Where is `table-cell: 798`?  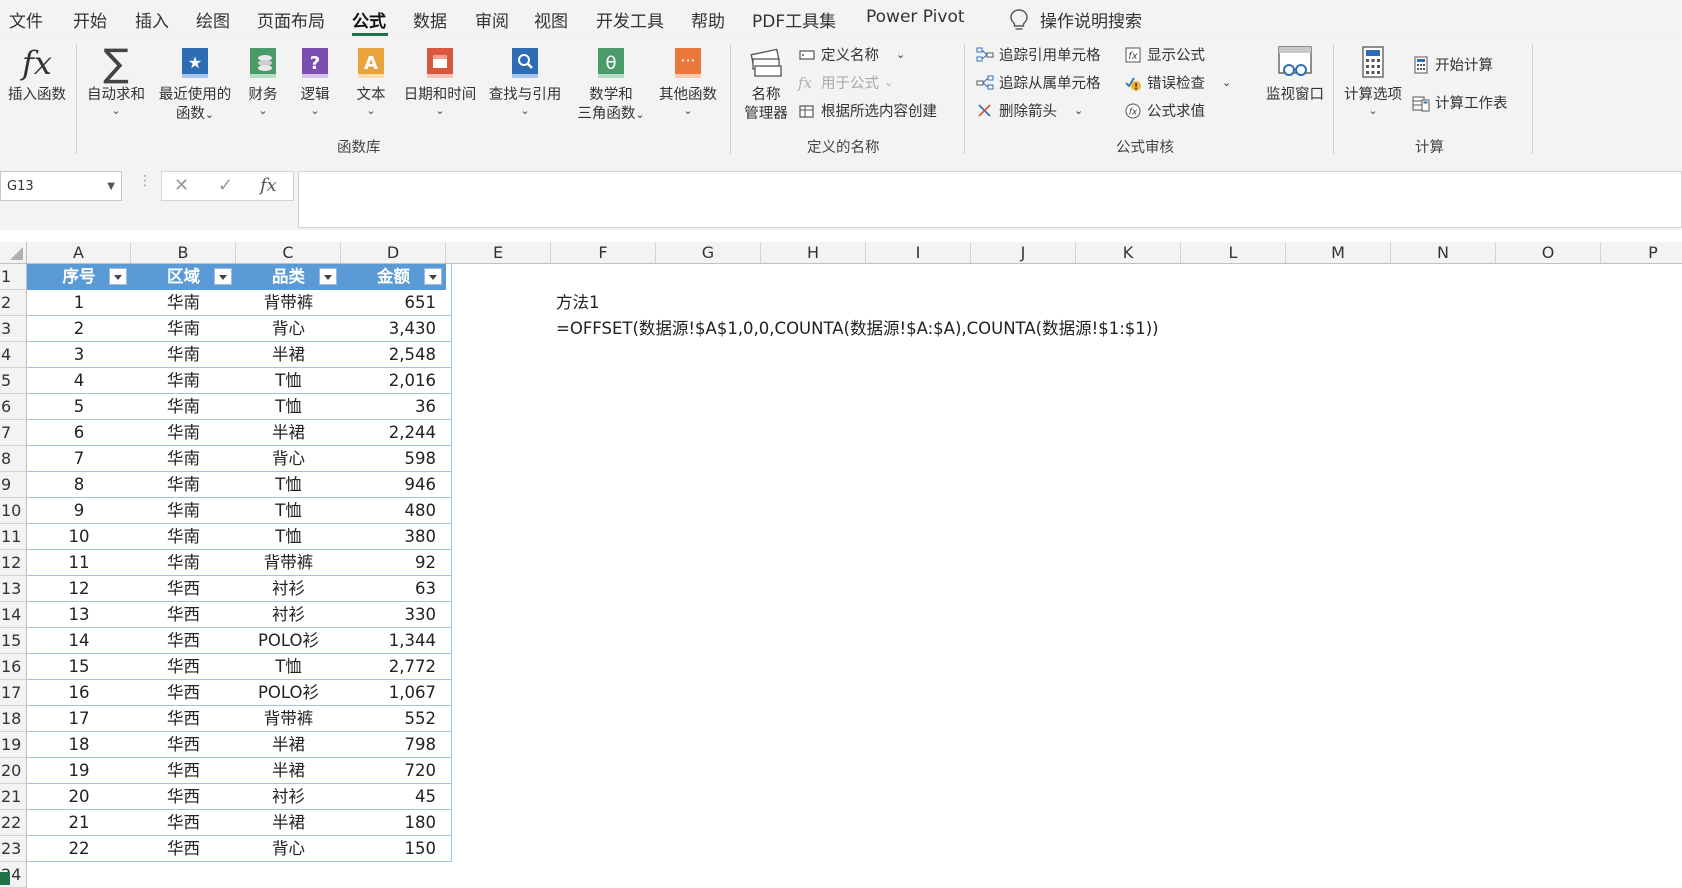
table-cell: 798 is located at coordinates (393, 745).